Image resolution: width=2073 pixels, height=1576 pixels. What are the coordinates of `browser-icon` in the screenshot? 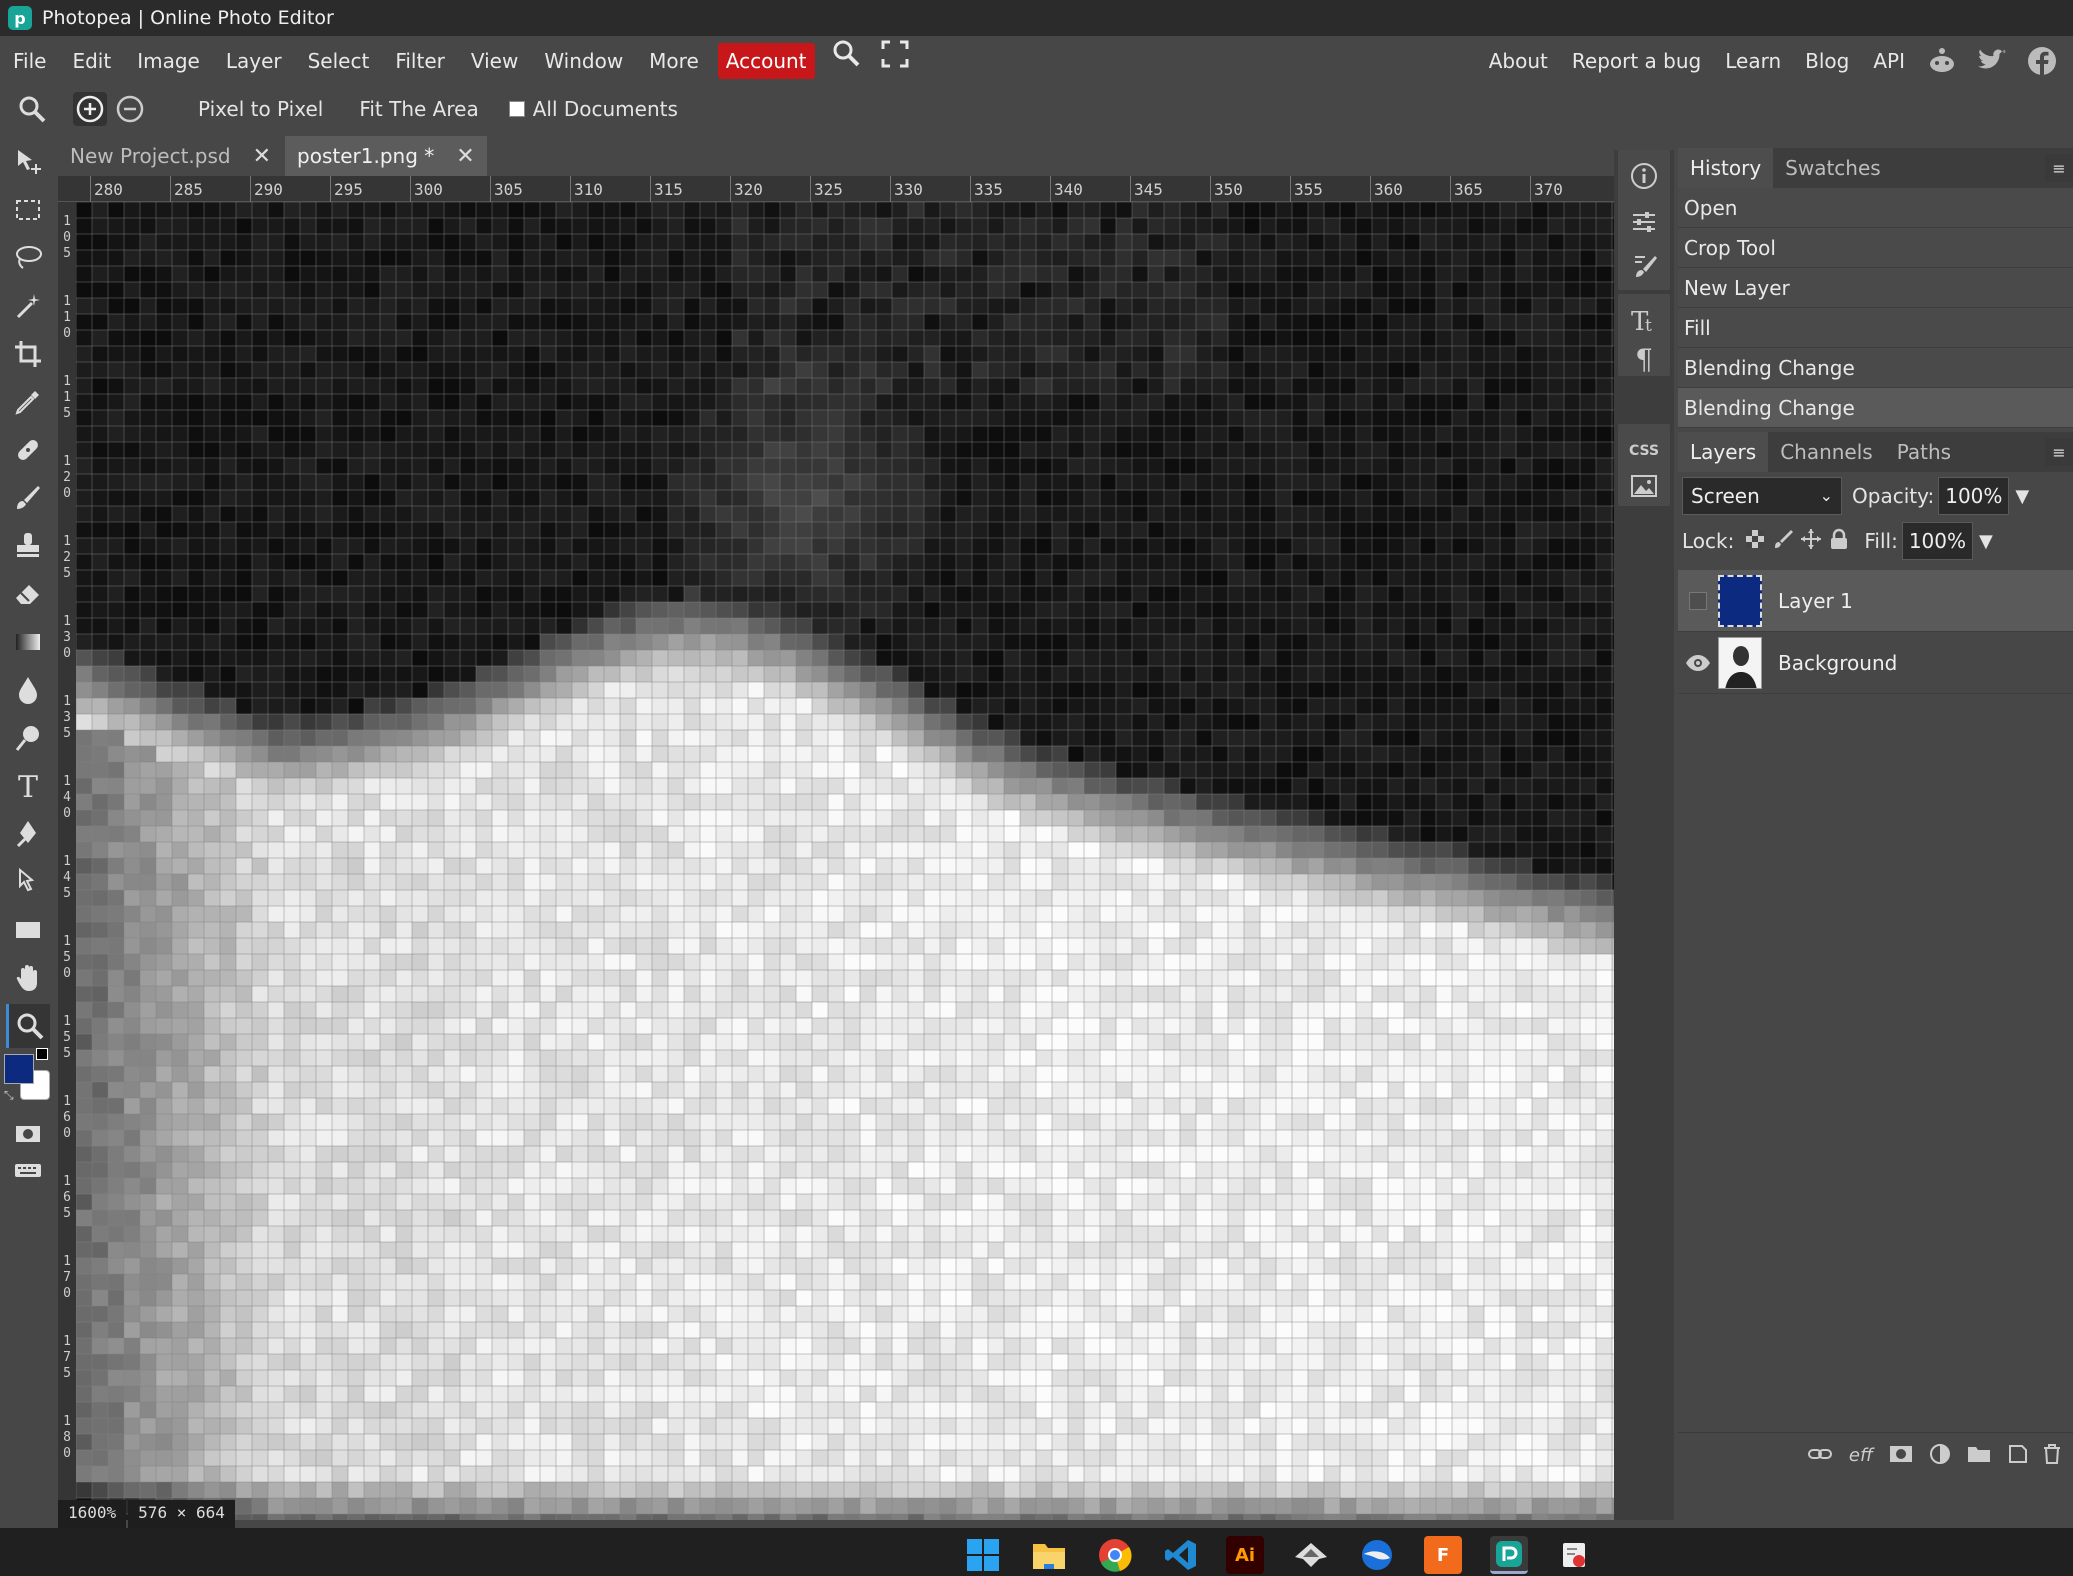 It's located at (1377, 1555).